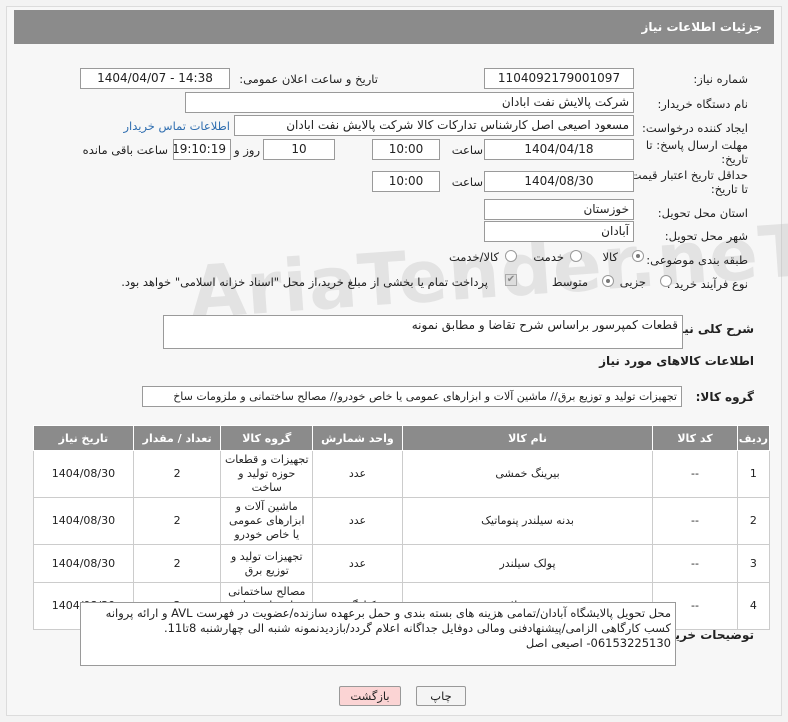  I want to click on requester-label: ایجاد کننده درخواست:, so click(695, 128).